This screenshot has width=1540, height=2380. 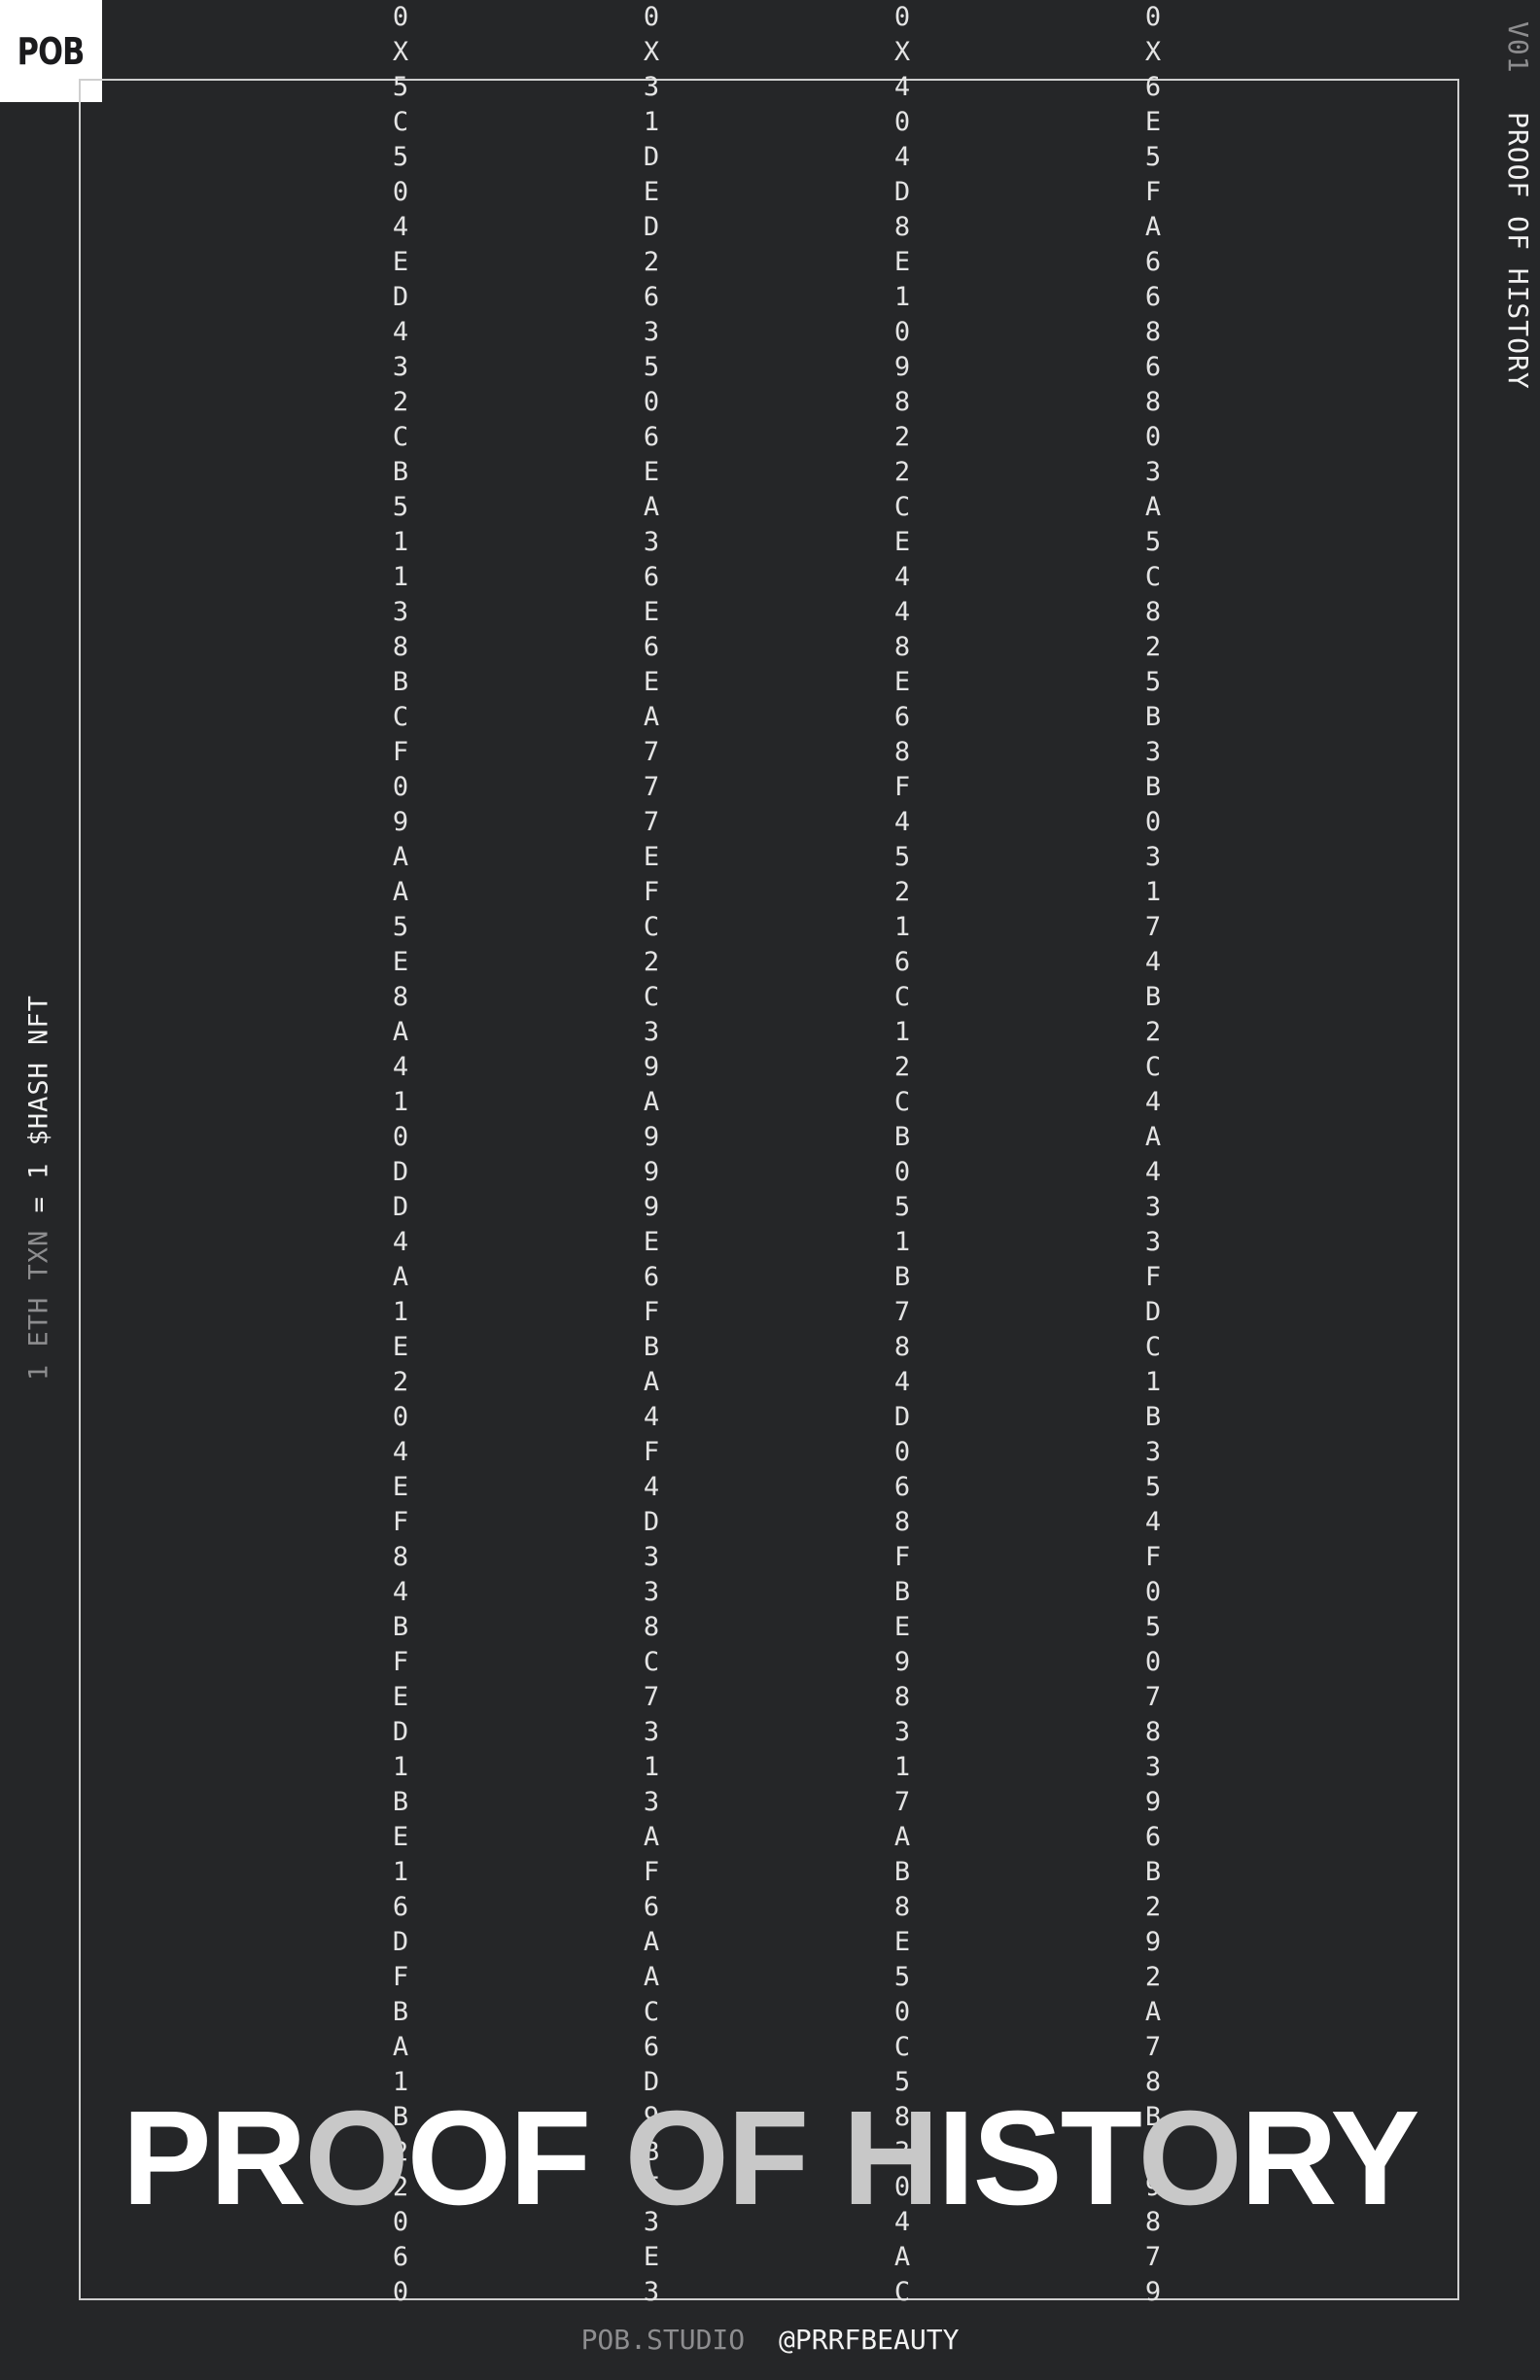 I want to click on exchange-caption-lit: = 1 $HASH NFT, so click(x=38, y=1104).